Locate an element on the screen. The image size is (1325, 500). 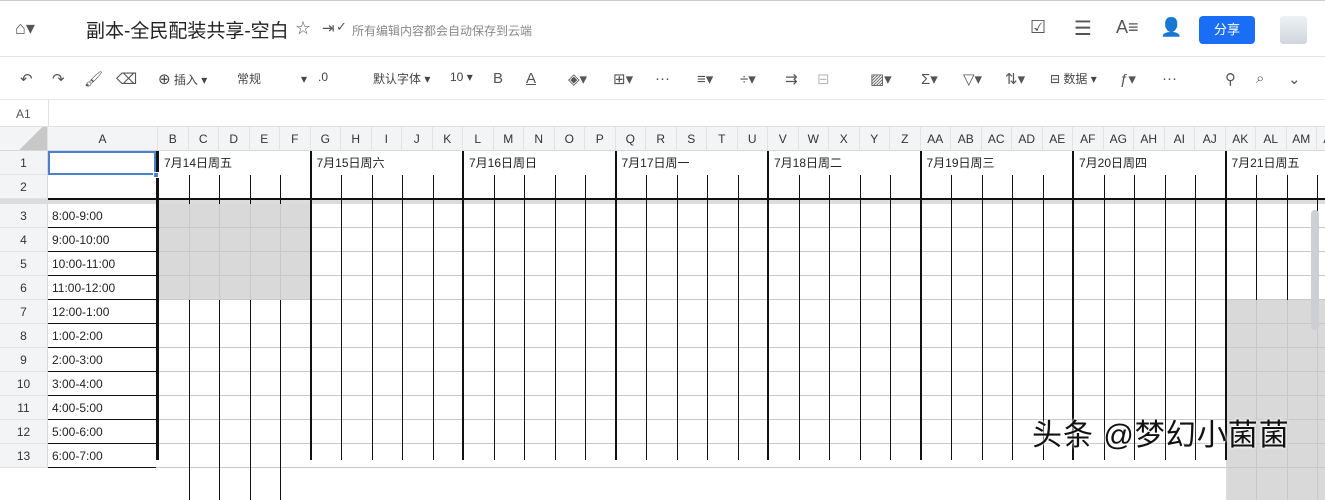
insert-button: ⊕ 插入 ▾ is located at coordinates (182, 79).